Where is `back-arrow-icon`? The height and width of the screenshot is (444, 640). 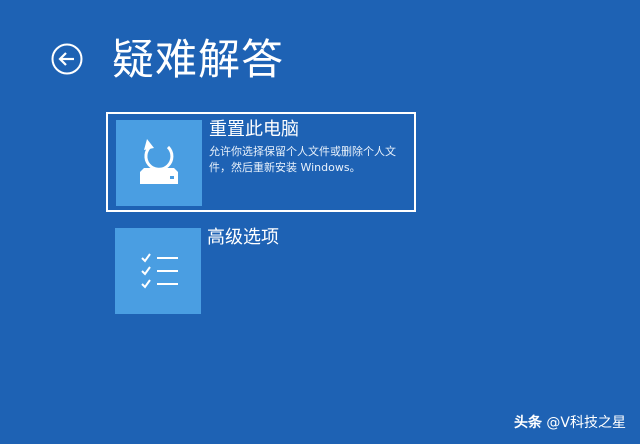
back-arrow-icon is located at coordinates (67, 59).